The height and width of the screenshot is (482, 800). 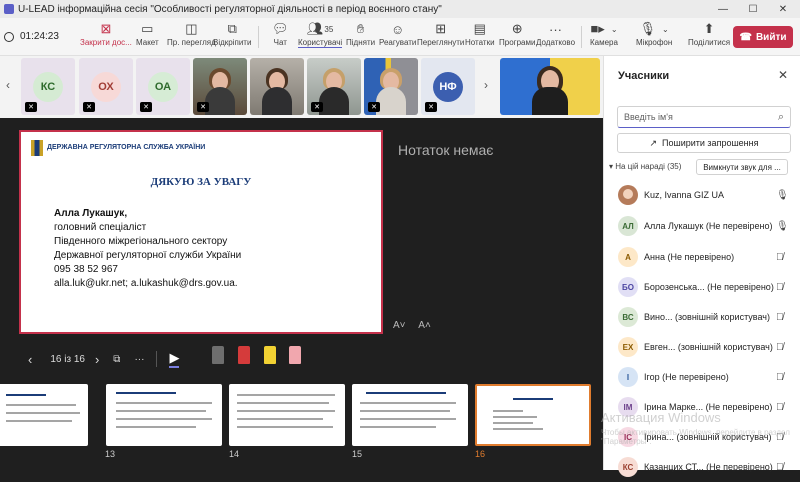 I want to click on avatar, so click(x=628, y=195).